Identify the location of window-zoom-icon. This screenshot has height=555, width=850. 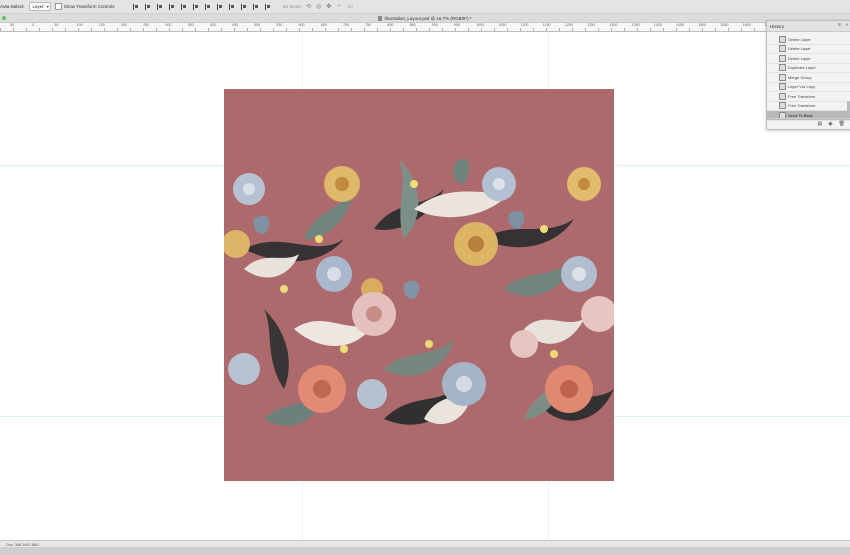
(4, 18).